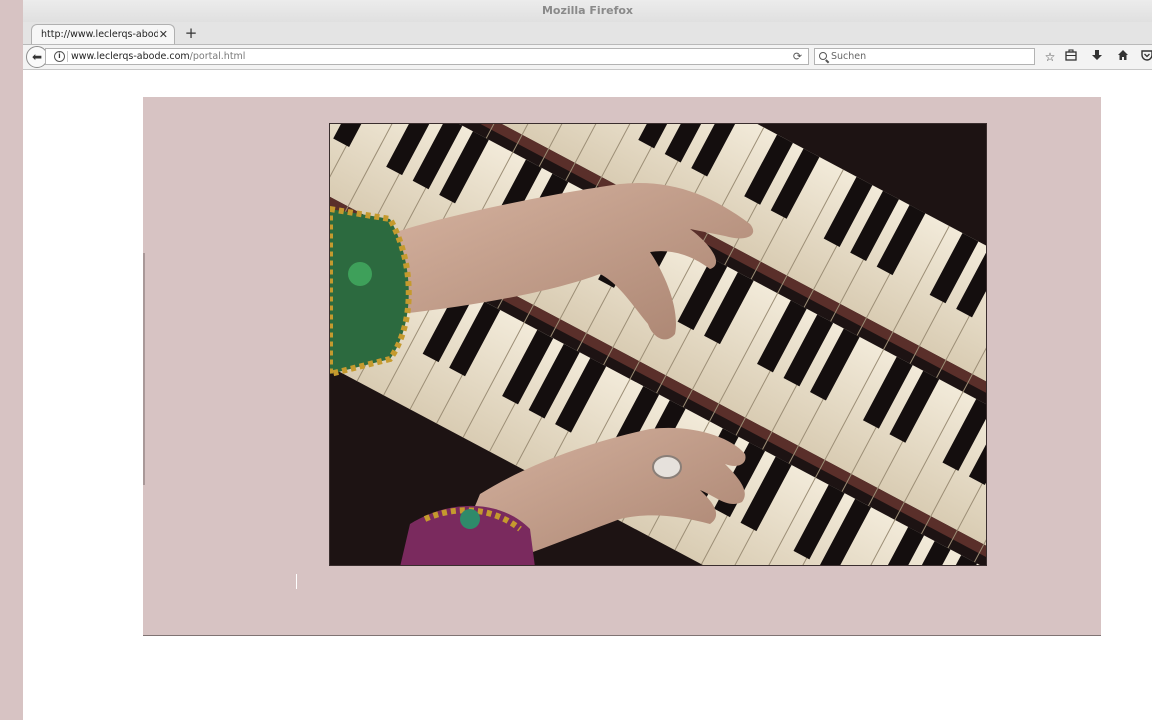 The height and width of the screenshot is (720, 1152). Describe the element at coordinates (1050, 57) in the screenshot. I see `bookmark-star-icon: ☆` at that location.